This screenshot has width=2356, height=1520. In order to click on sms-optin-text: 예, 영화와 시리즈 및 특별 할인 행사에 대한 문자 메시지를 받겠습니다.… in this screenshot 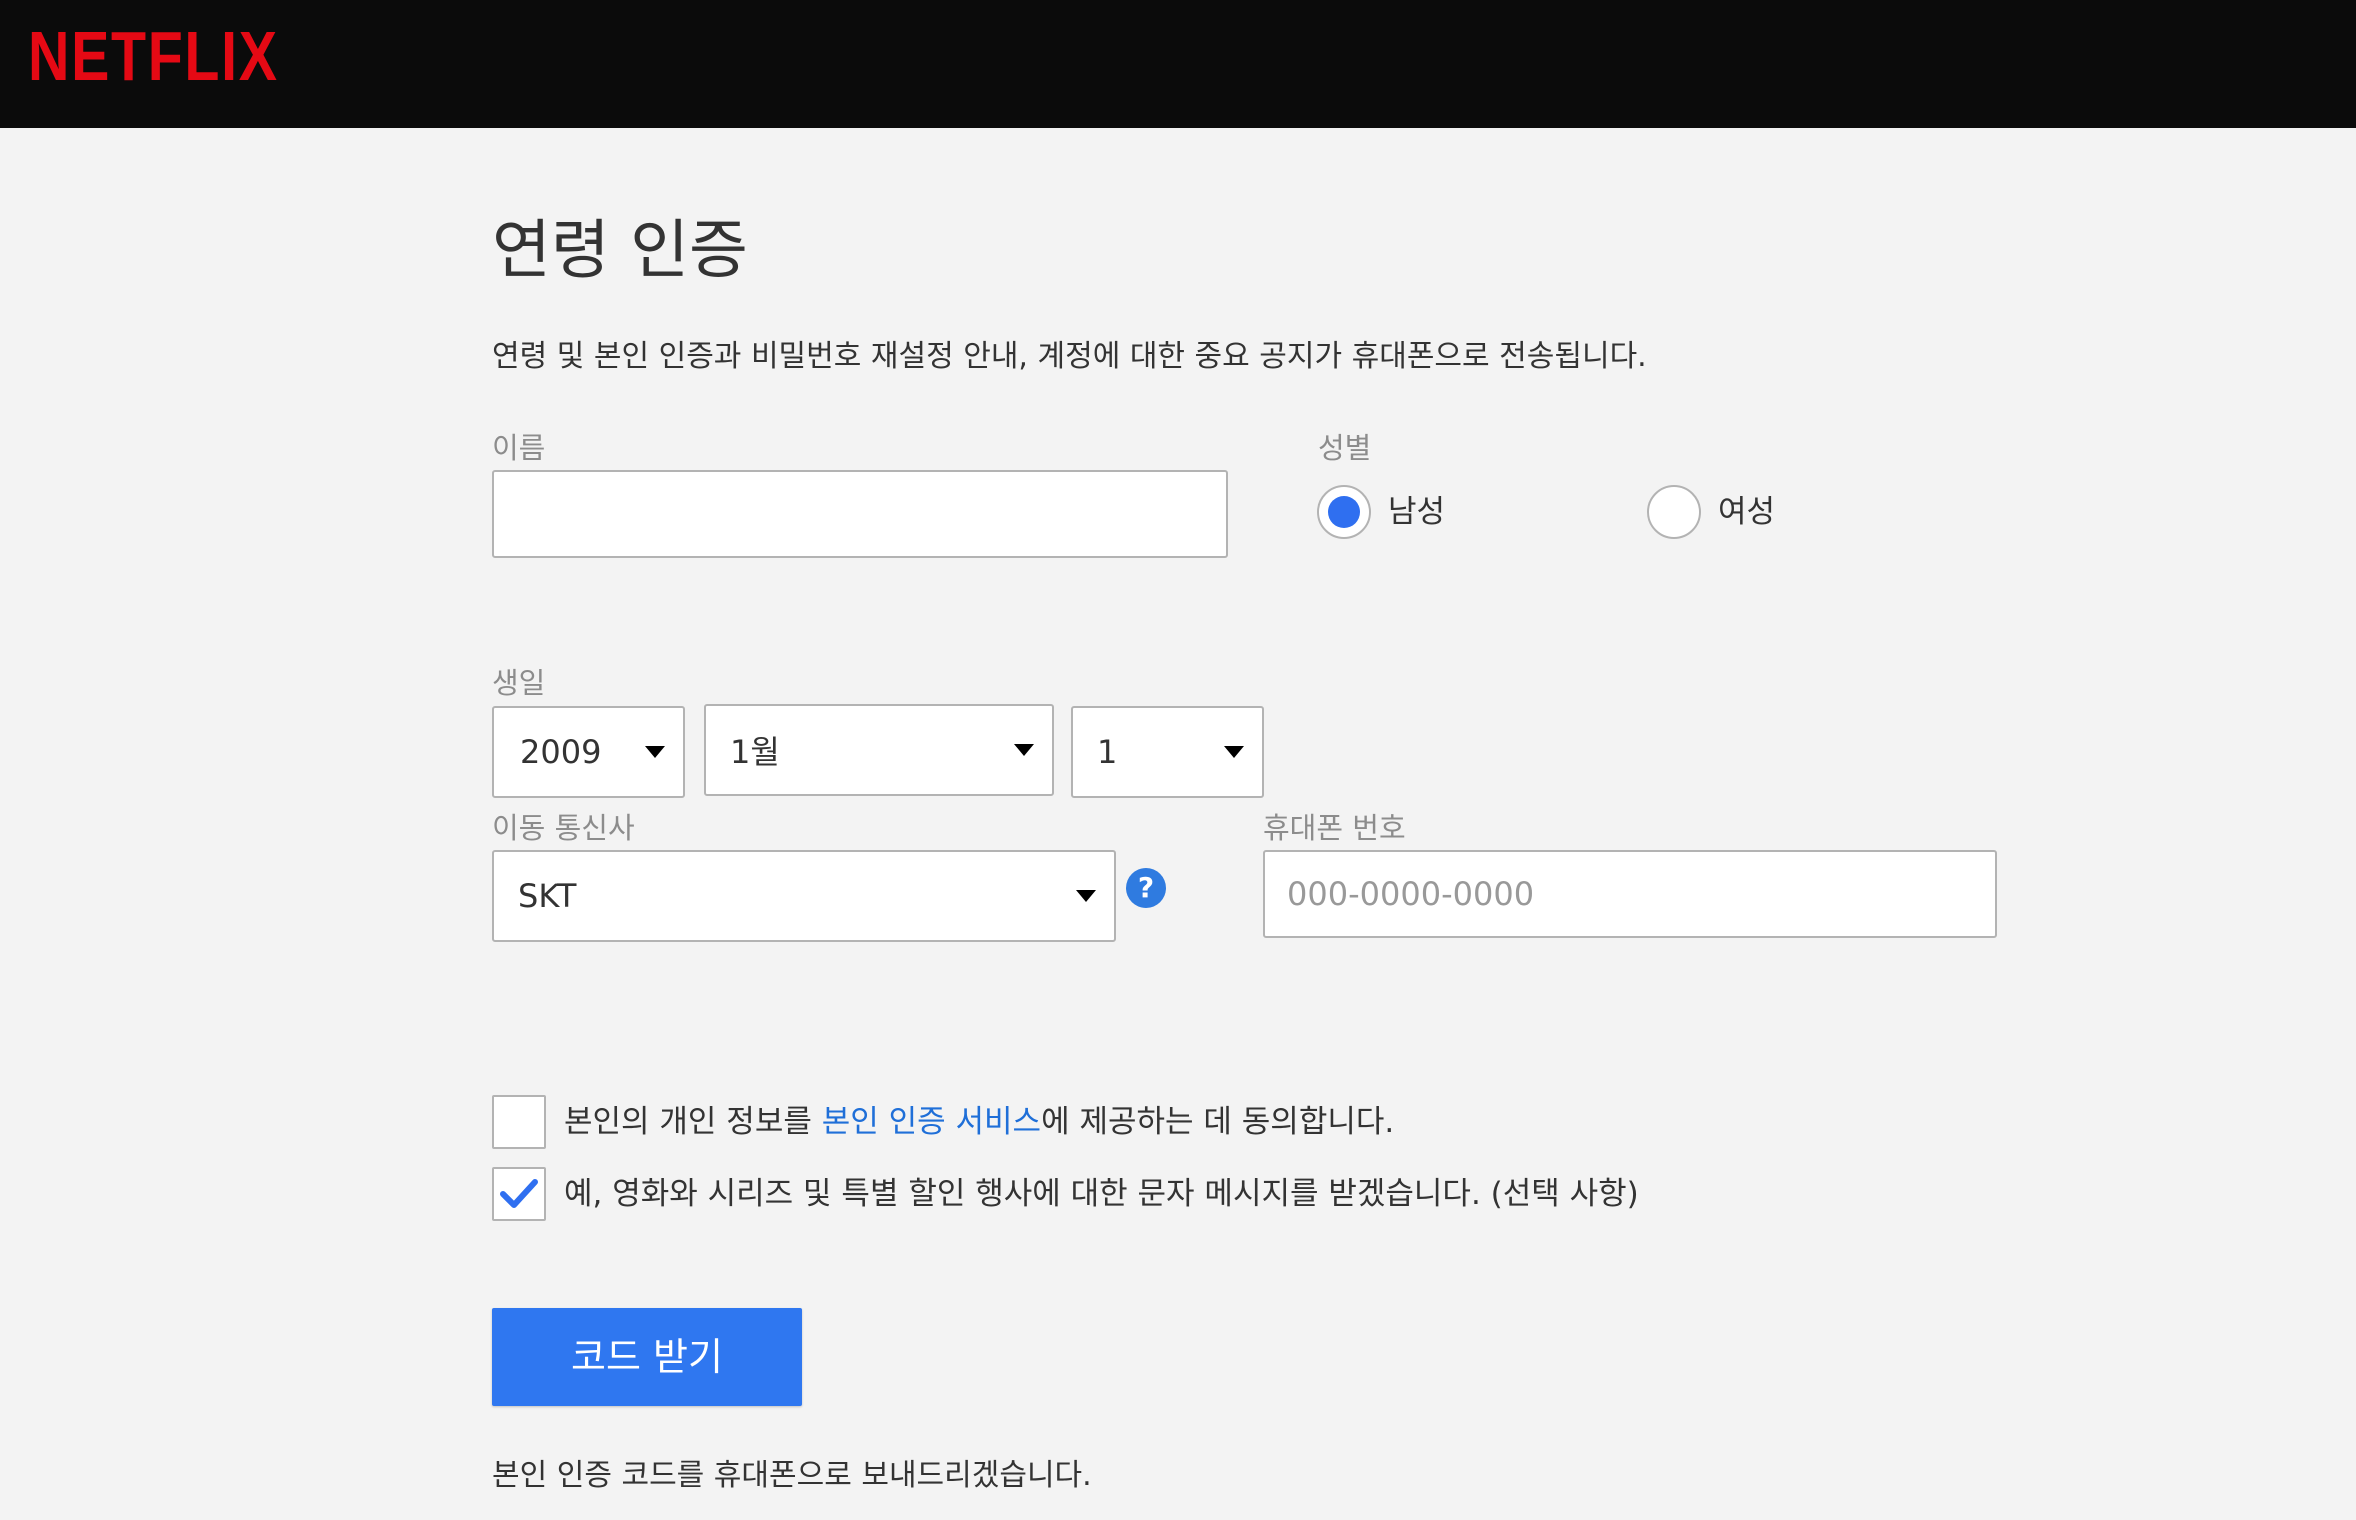, I will do `click(1101, 1194)`.